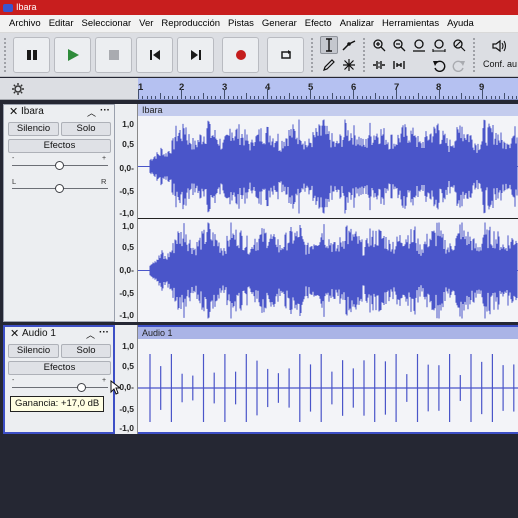 This screenshot has height=518, width=518. I want to click on envelope-tool, so click(349, 45).